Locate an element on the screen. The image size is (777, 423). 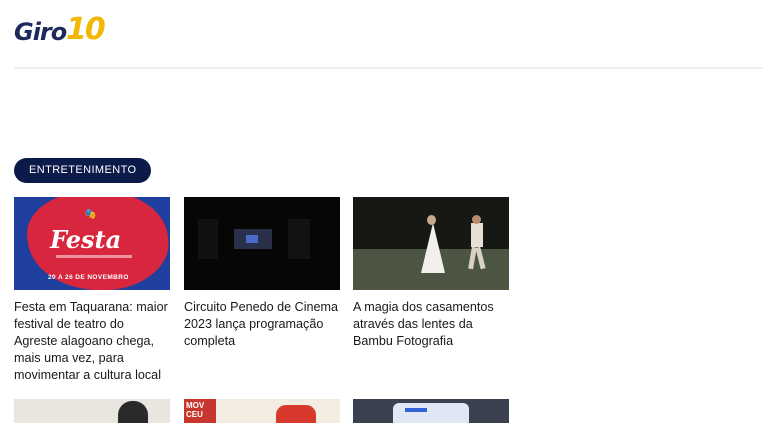
article-thumbnail: MOV CEU is located at coordinates (262, 411).